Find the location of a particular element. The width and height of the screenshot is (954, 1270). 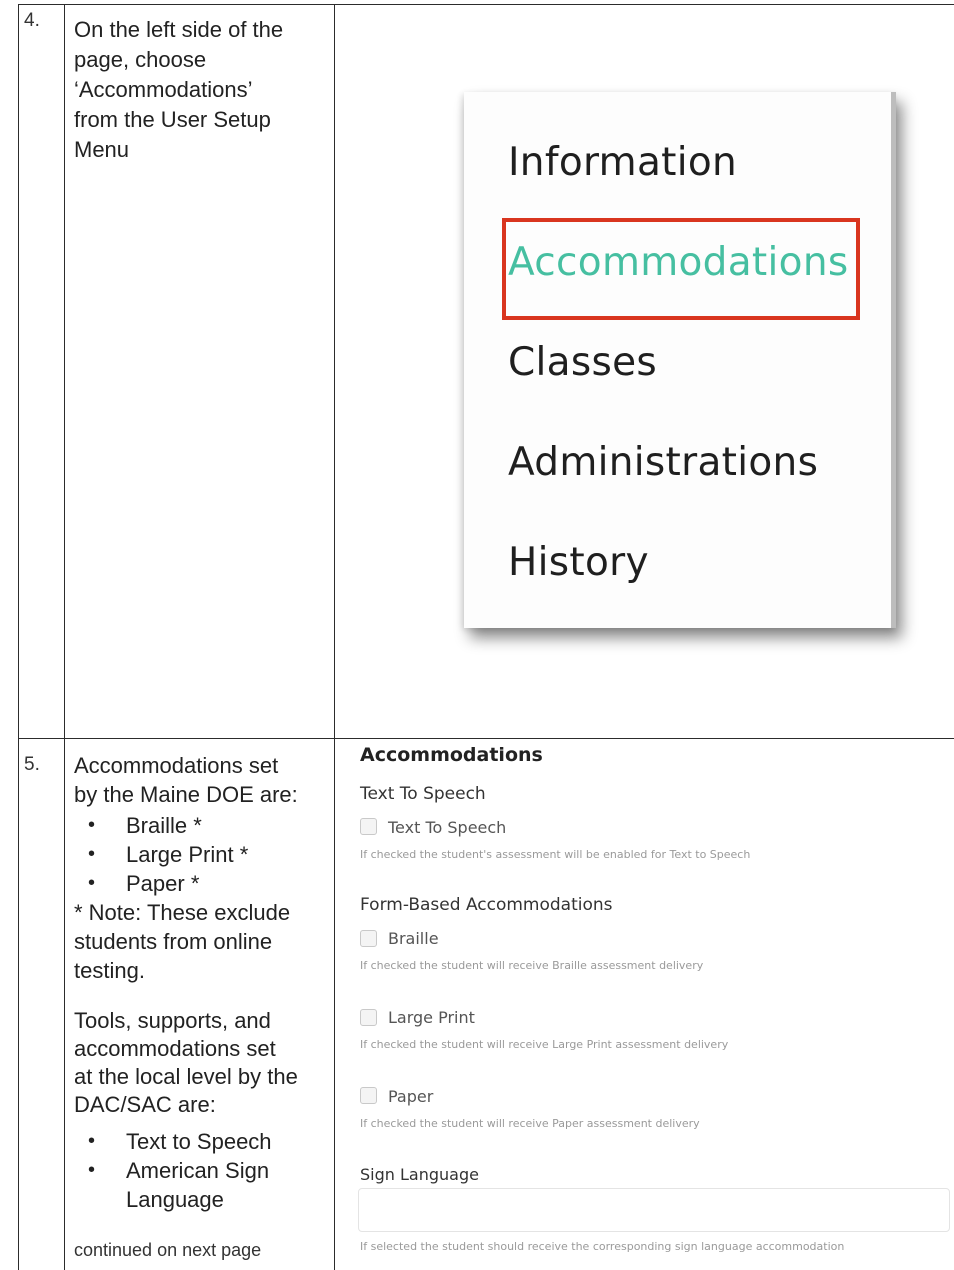

large-print-option-label: Large Print is located at coordinates (431, 1017).